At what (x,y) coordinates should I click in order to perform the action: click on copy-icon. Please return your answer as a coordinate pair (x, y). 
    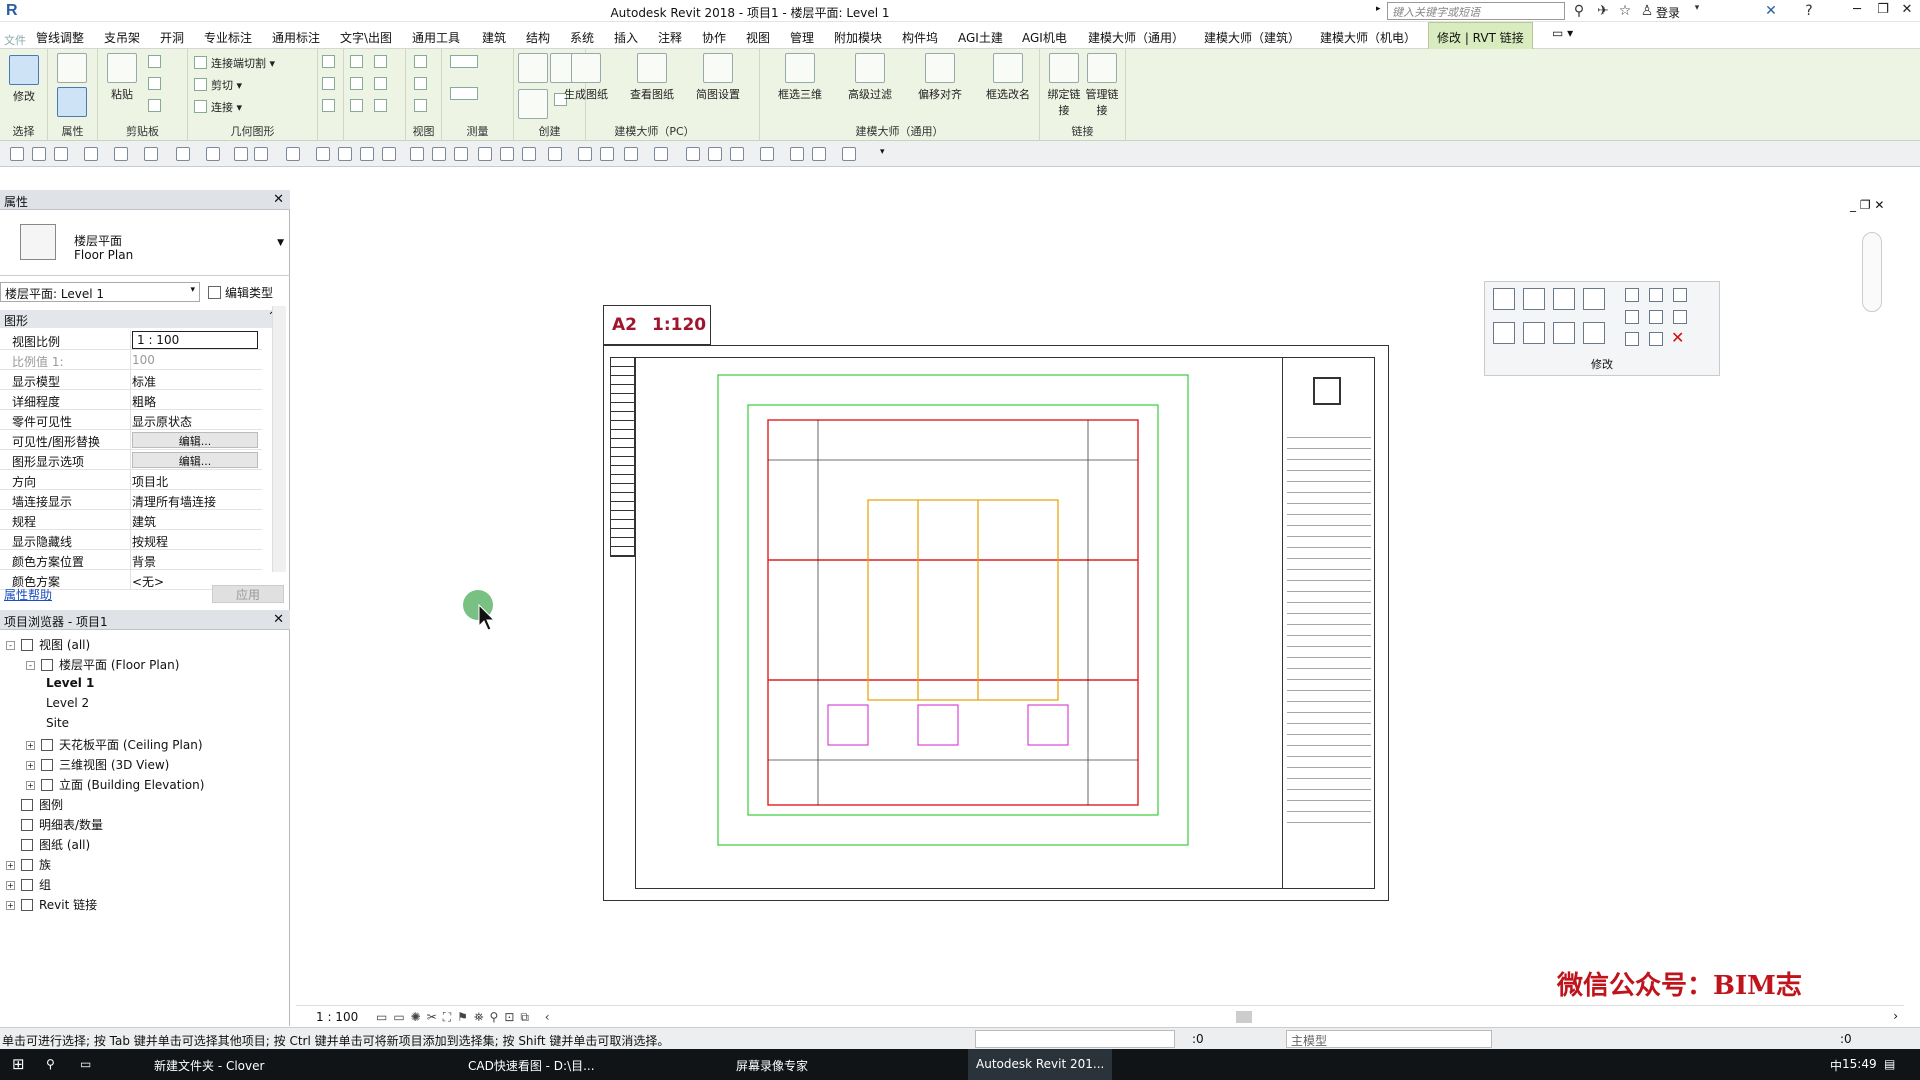
    Looking at the image, I should click on (1534, 333).